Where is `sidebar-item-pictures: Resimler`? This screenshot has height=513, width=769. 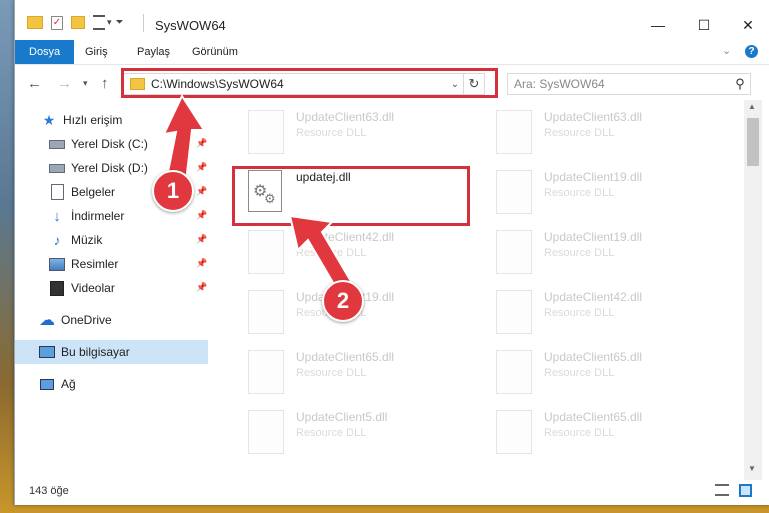 sidebar-item-pictures: Resimler is located at coordinates (83, 264).